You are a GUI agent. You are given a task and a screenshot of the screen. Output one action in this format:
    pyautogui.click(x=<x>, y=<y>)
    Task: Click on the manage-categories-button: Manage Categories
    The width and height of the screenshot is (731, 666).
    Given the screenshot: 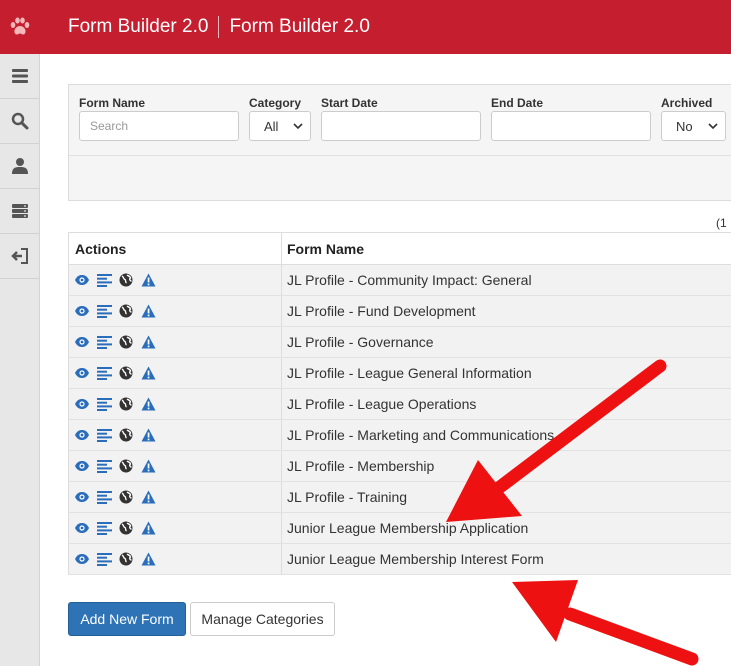 What is the action you would take?
    pyautogui.click(x=262, y=619)
    